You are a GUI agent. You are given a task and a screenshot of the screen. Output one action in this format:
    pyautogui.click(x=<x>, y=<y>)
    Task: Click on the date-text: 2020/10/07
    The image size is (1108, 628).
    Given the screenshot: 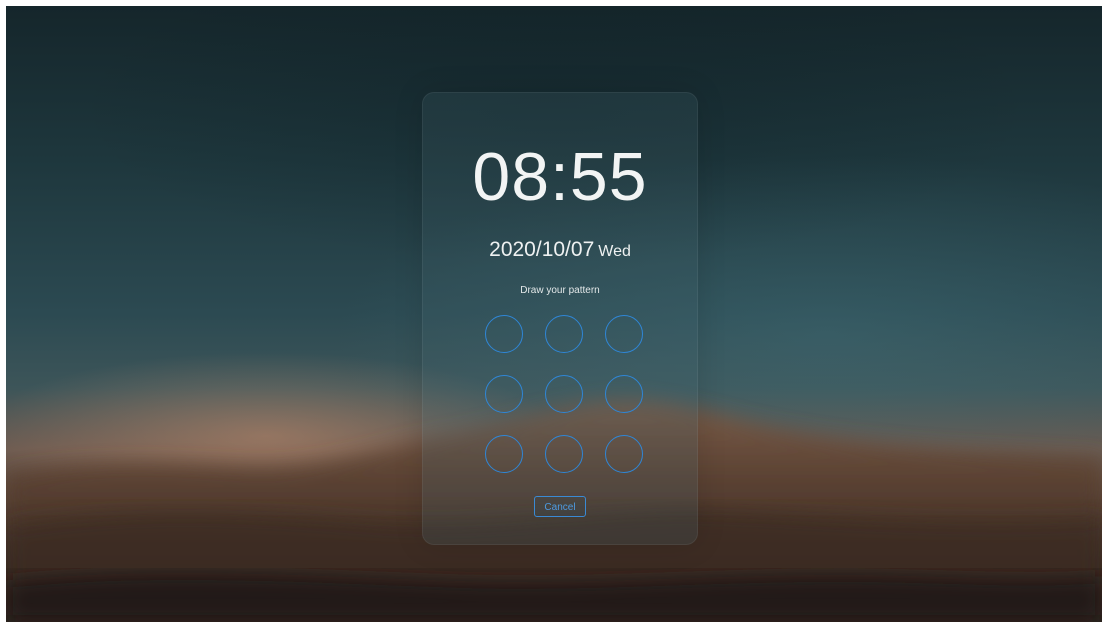 What is the action you would take?
    pyautogui.click(x=542, y=249)
    